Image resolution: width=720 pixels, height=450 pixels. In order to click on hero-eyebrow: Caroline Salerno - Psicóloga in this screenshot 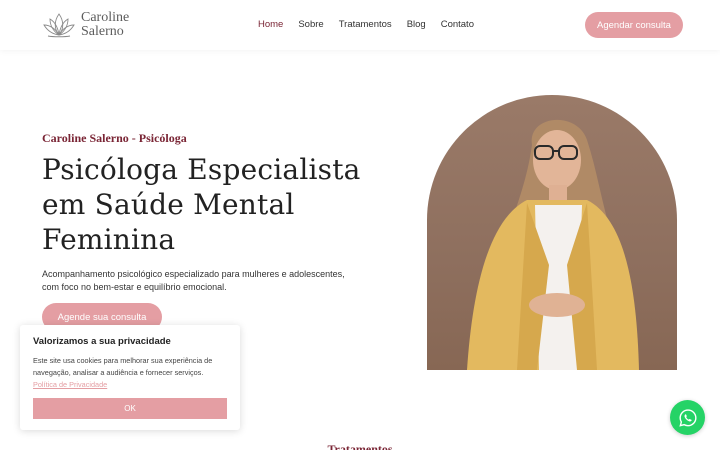, I will do `click(114, 138)`.